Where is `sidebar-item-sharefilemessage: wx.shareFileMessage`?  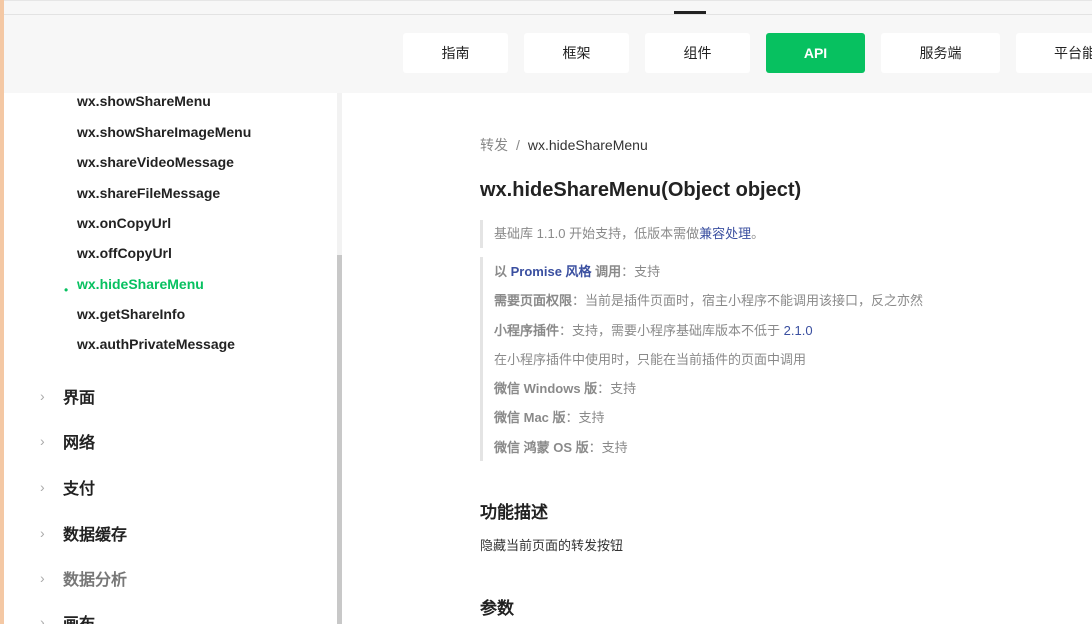 sidebar-item-sharefilemessage: wx.shareFileMessage is located at coordinates (148, 193).